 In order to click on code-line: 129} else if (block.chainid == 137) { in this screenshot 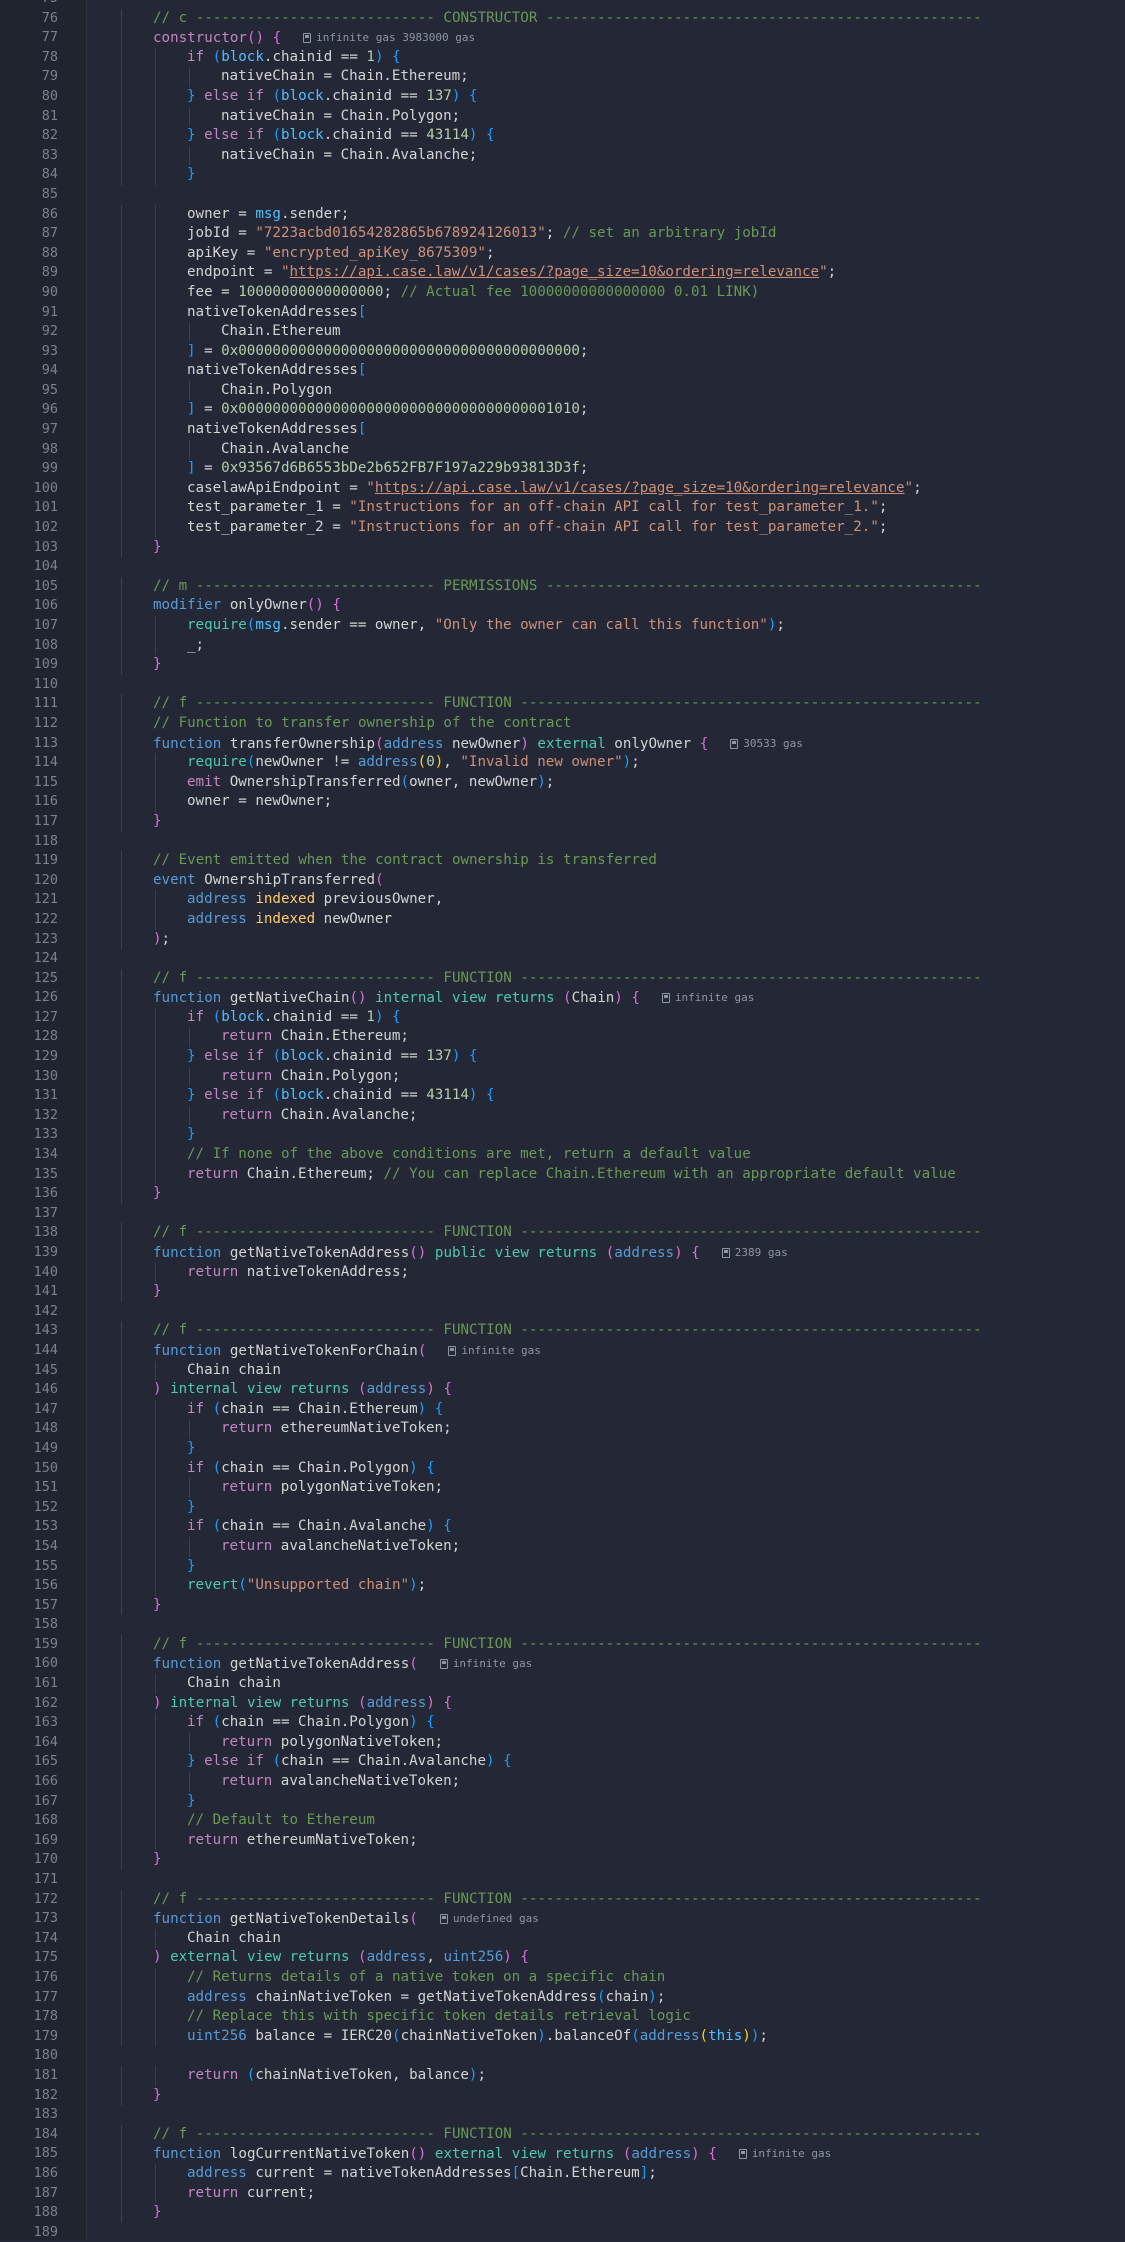, I will do `click(562, 1057)`.